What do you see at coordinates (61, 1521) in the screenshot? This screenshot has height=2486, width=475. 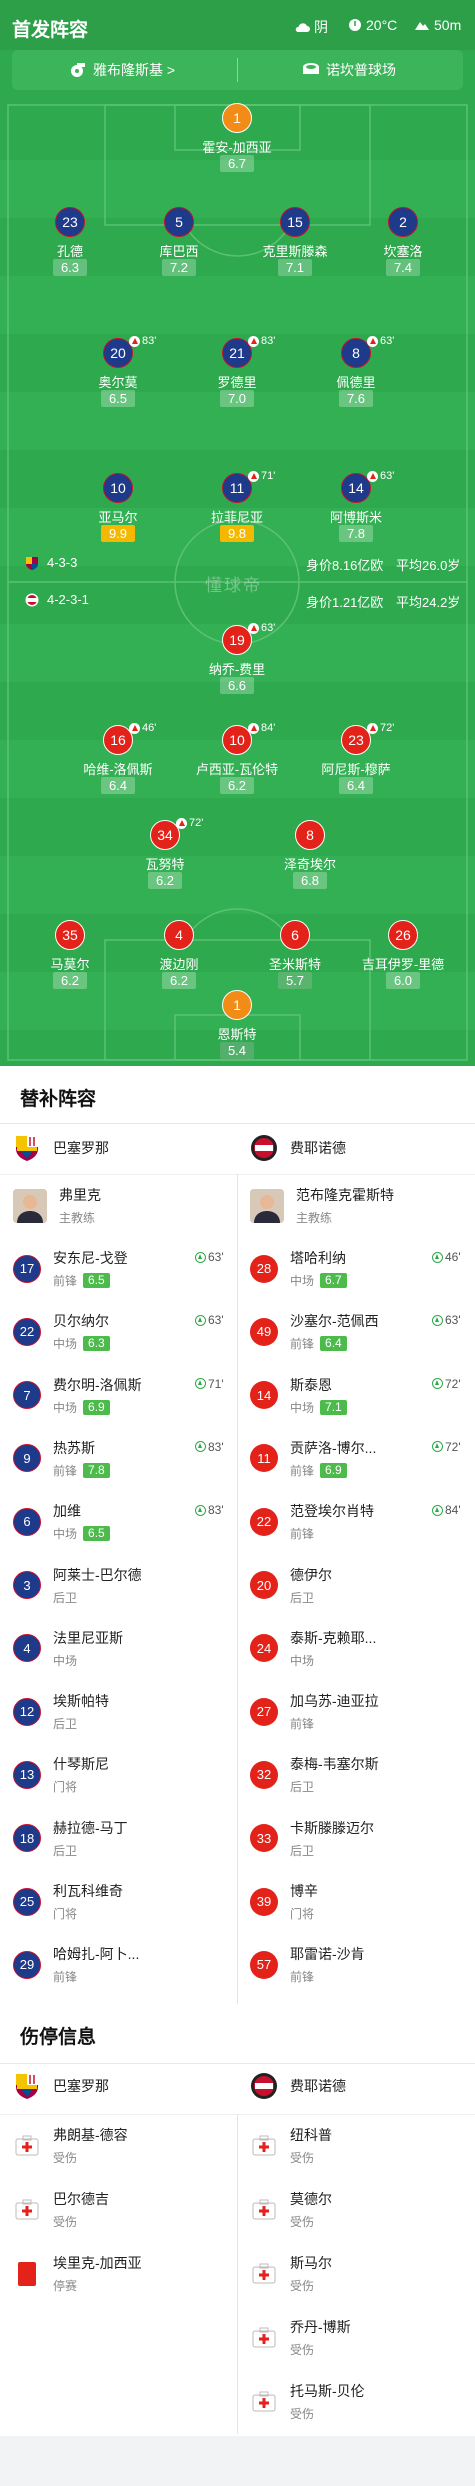 I see `substitute-row: 6 加维 中场 6.5` at bounding box center [61, 1521].